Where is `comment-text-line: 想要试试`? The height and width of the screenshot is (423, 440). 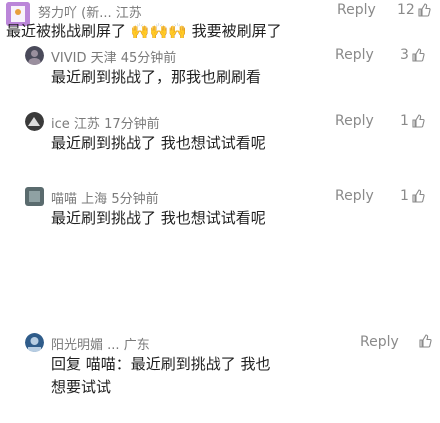
comment-text-line: 想要试试 is located at coordinates (81, 387).